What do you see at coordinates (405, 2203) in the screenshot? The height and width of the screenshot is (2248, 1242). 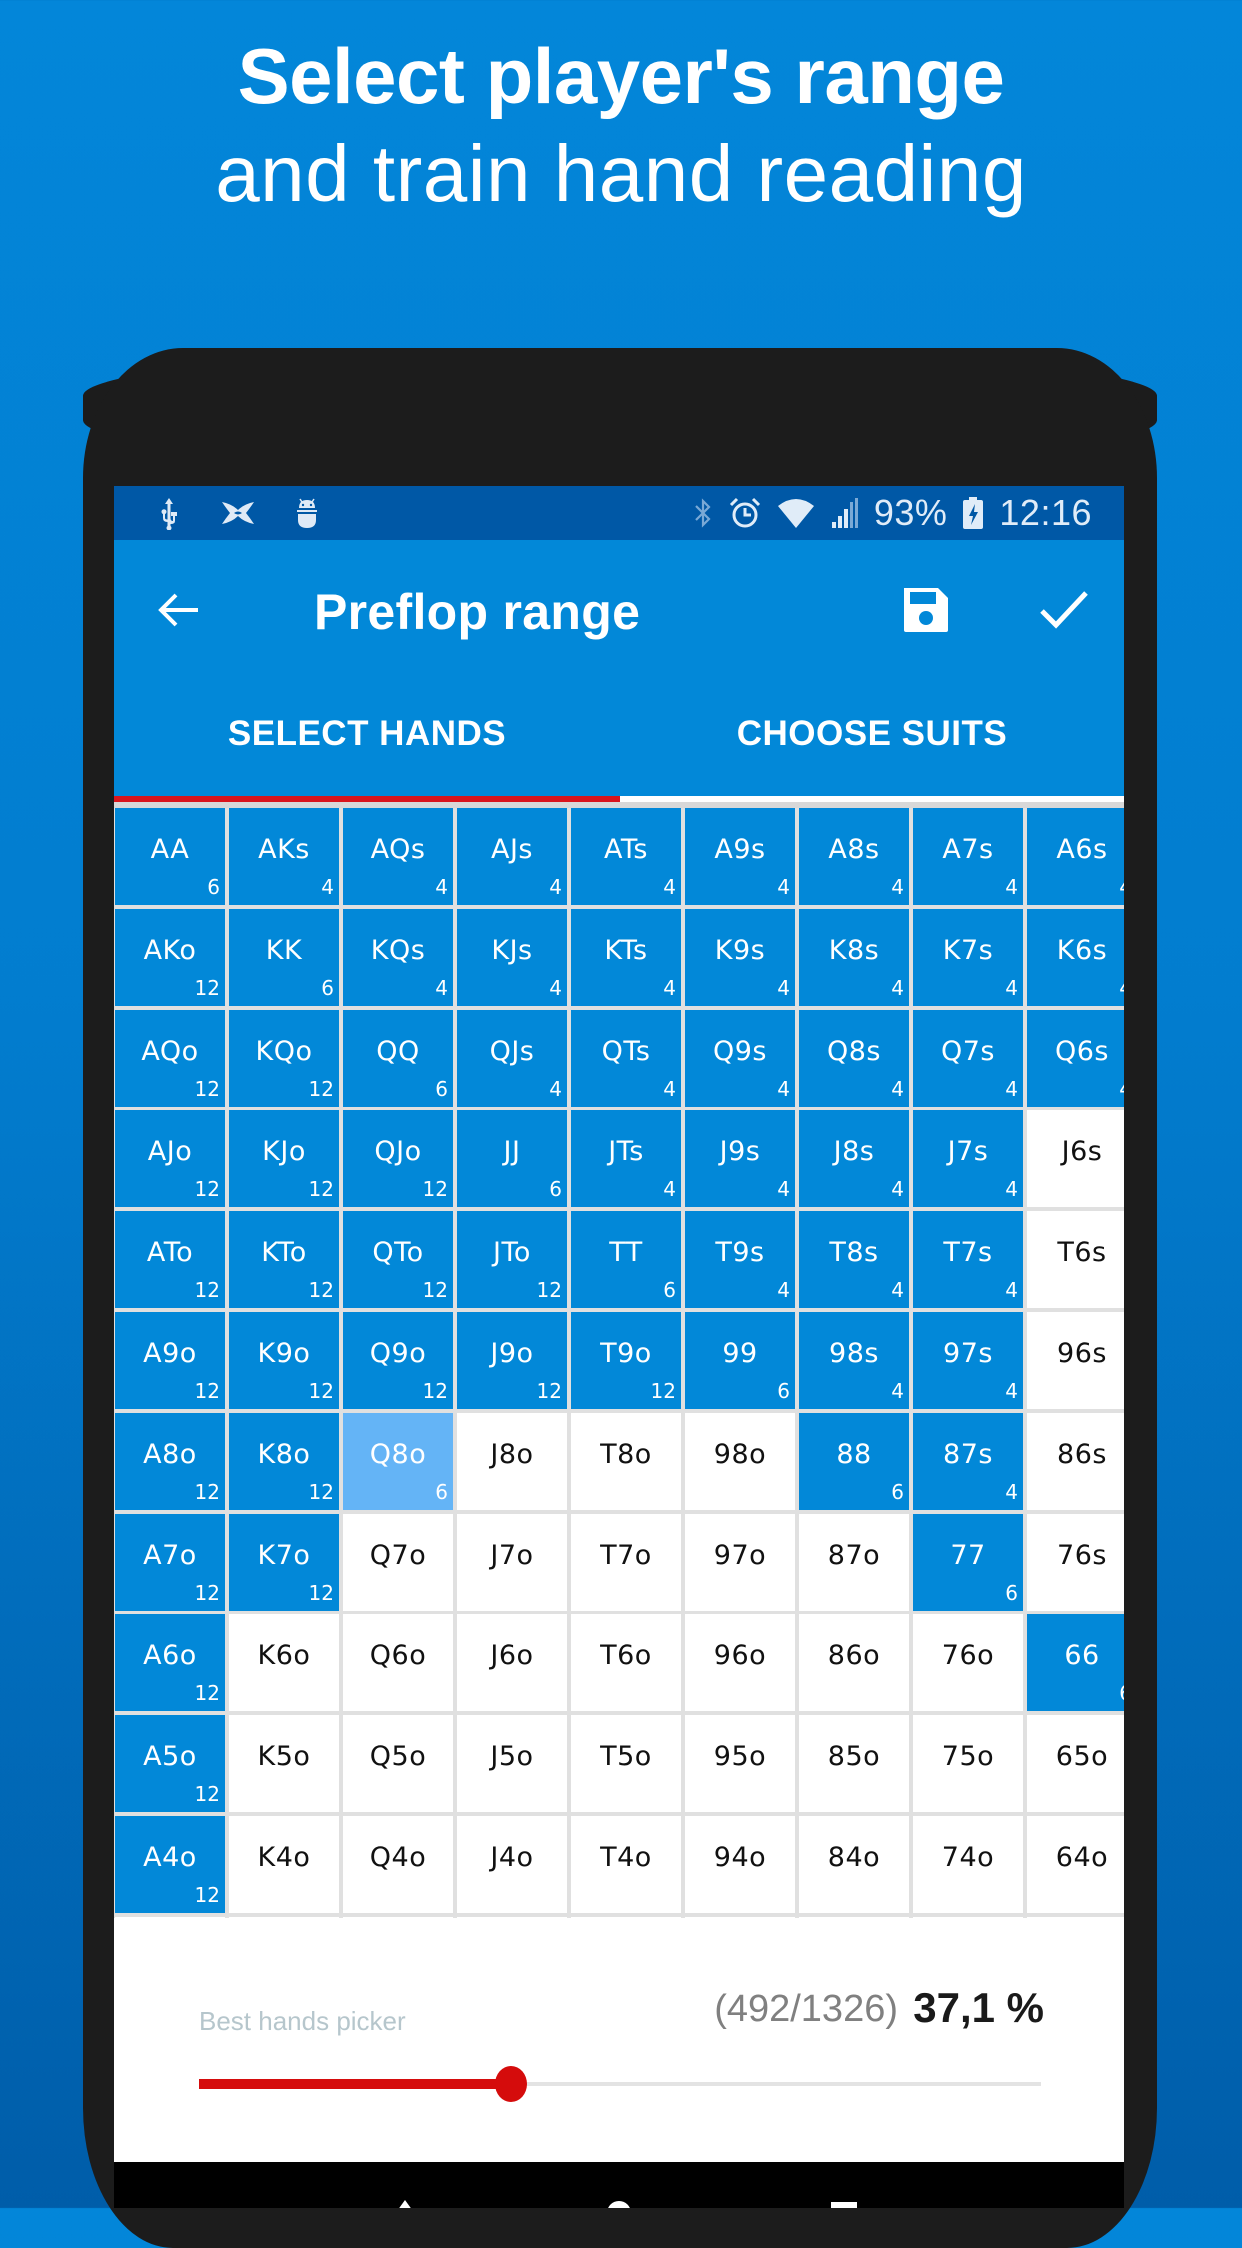 I see `back-nav-icon` at bounding box center [405, 2203].